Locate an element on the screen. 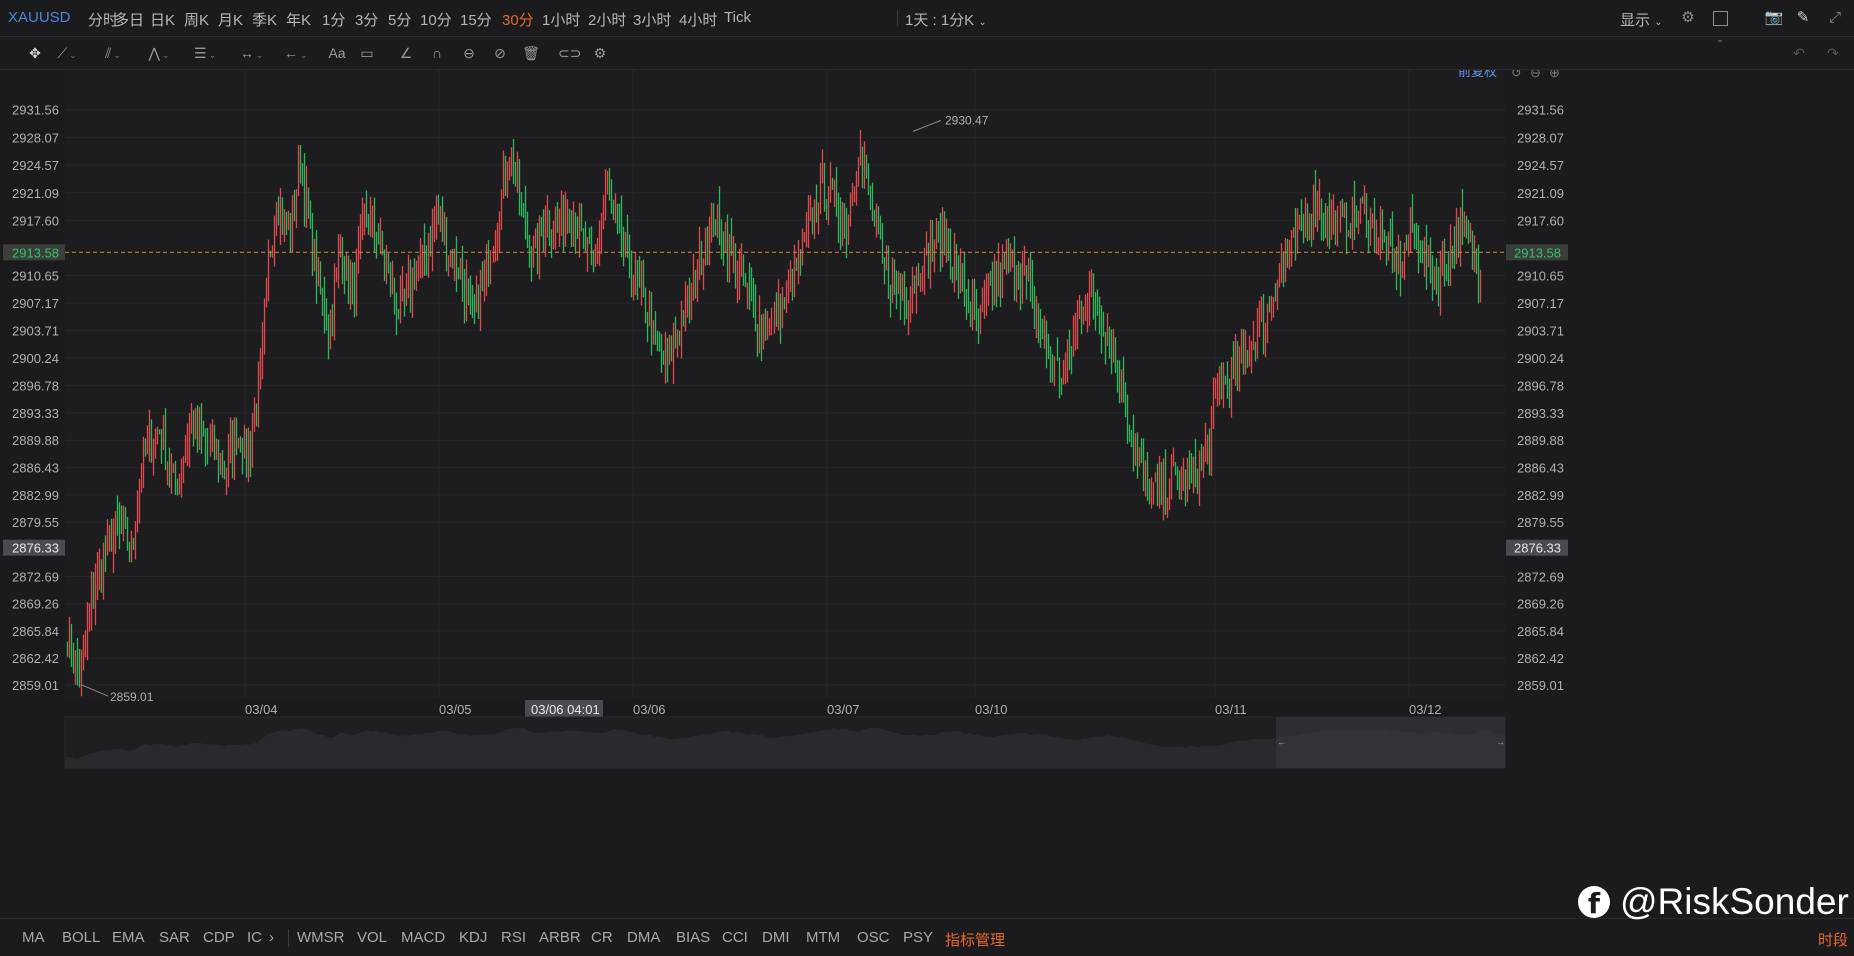 The height and width of the screenshot is (956, 1854). timeframe-3分: 3分 is located at coordinates (366, 19).